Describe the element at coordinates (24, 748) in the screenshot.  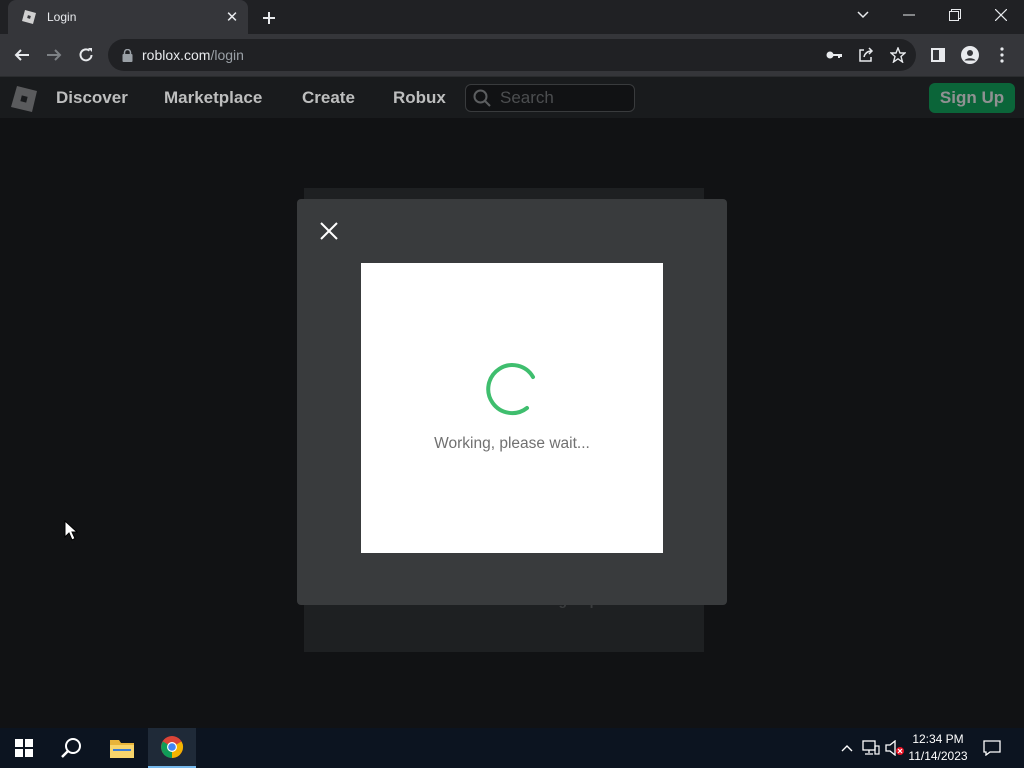
I see `start-button` at that location.